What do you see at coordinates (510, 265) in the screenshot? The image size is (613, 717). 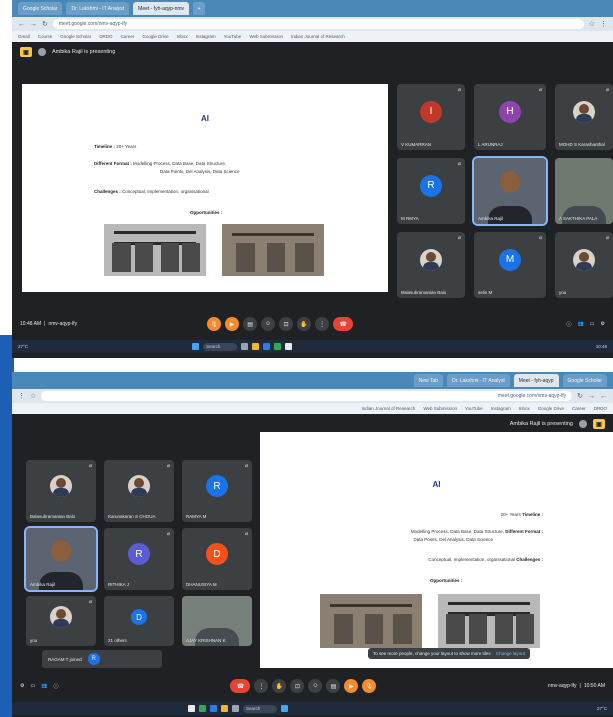 I see `participant-tile: ⌀ M selin M` at bounding box center [510, 265].